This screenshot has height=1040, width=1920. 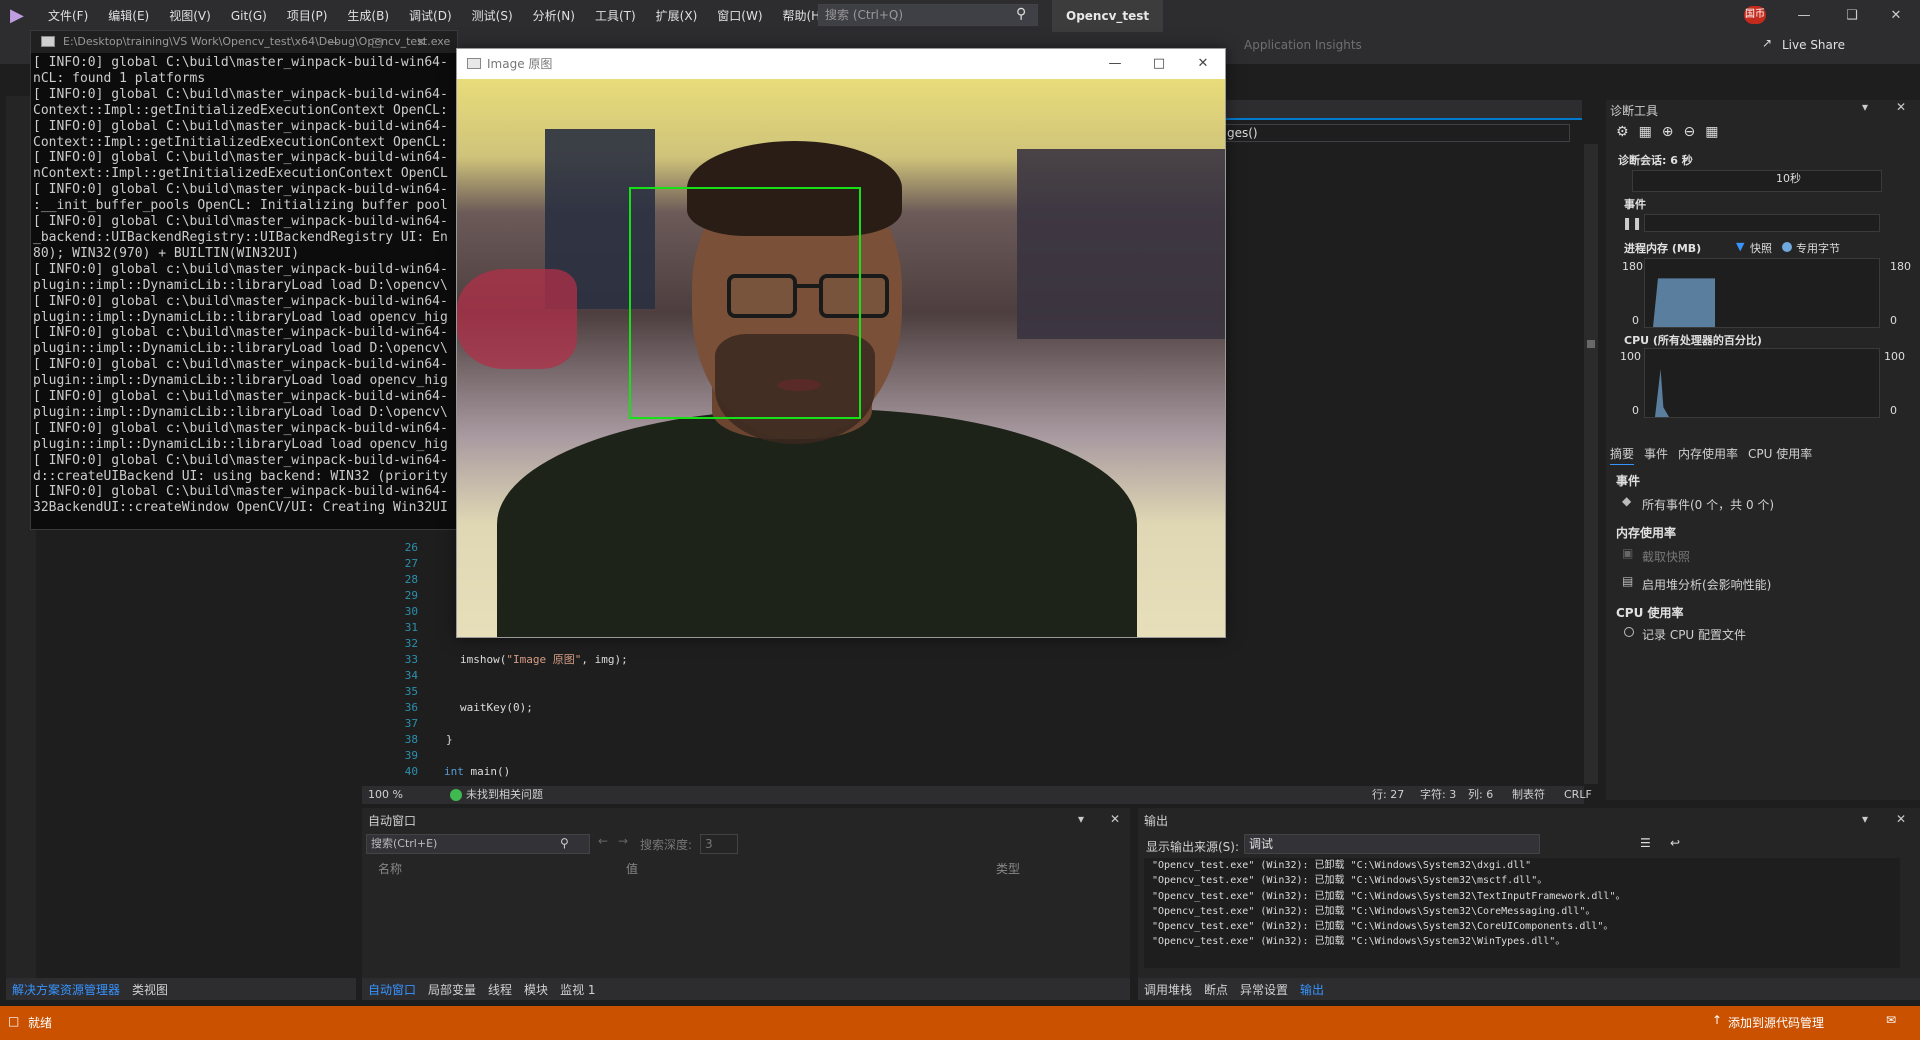 I want to click on menu-file: 文件(F), so click(x=68, y=16).